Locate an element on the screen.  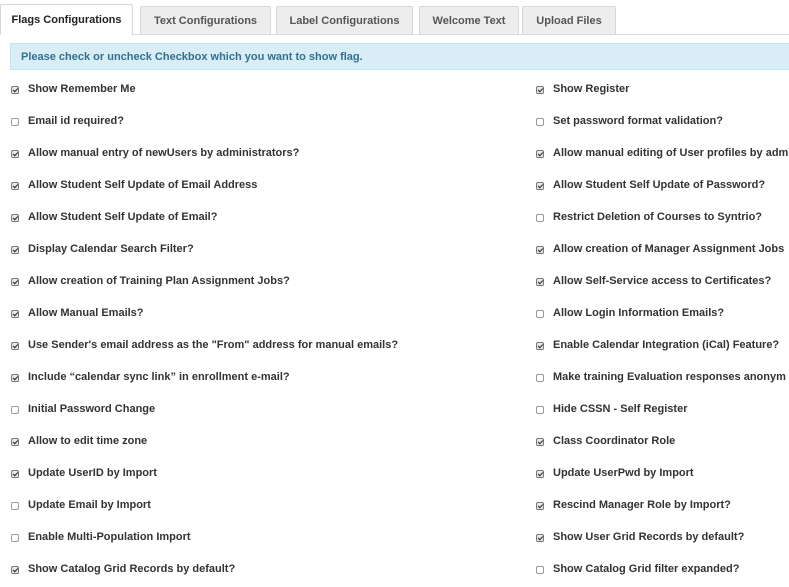
tab-upload-files: Upload Files is located at coordinates (569, 20).